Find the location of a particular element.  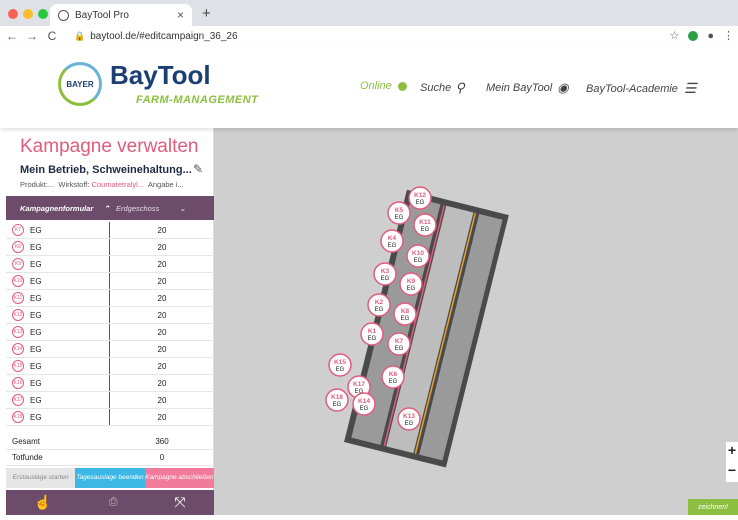

pointer-hand-icon: ☝ is located at coordinates (42, 502).